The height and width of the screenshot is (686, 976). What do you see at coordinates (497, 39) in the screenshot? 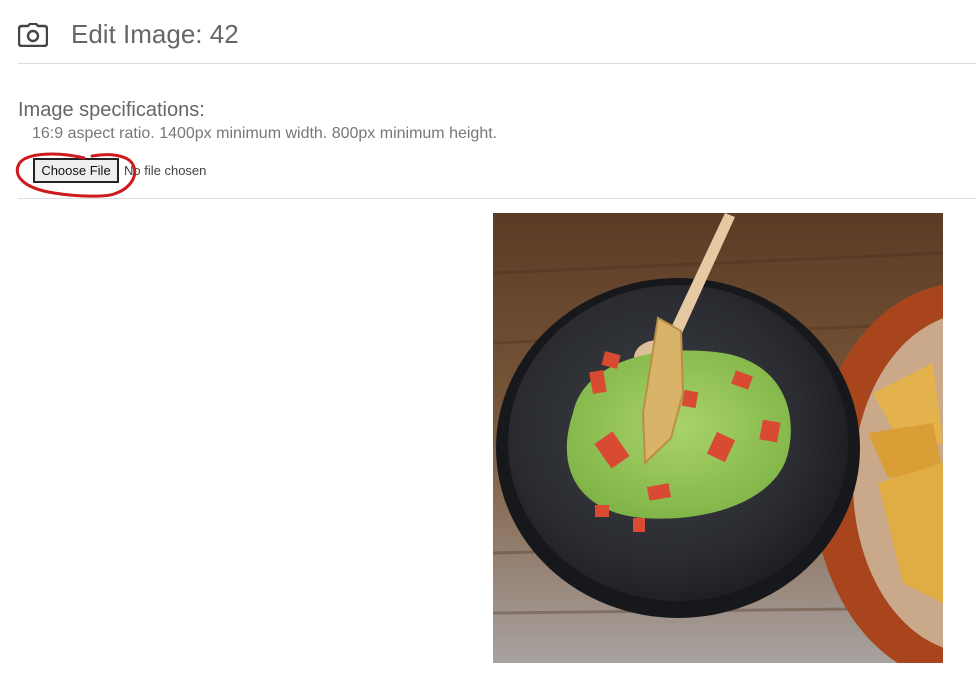
I see `page-header: Edit Image: 42` at bounding box center [497, 39].